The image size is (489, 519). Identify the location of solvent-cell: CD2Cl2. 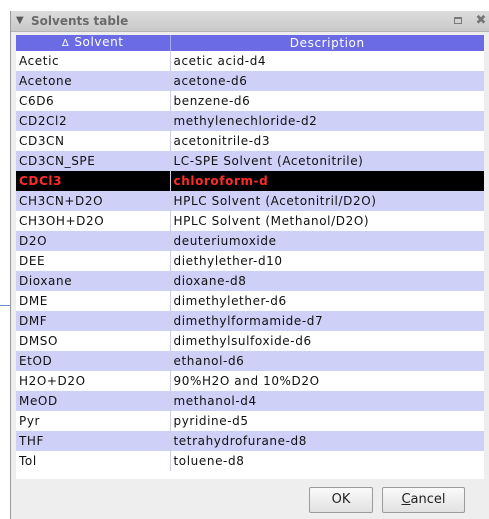
(93, 121).